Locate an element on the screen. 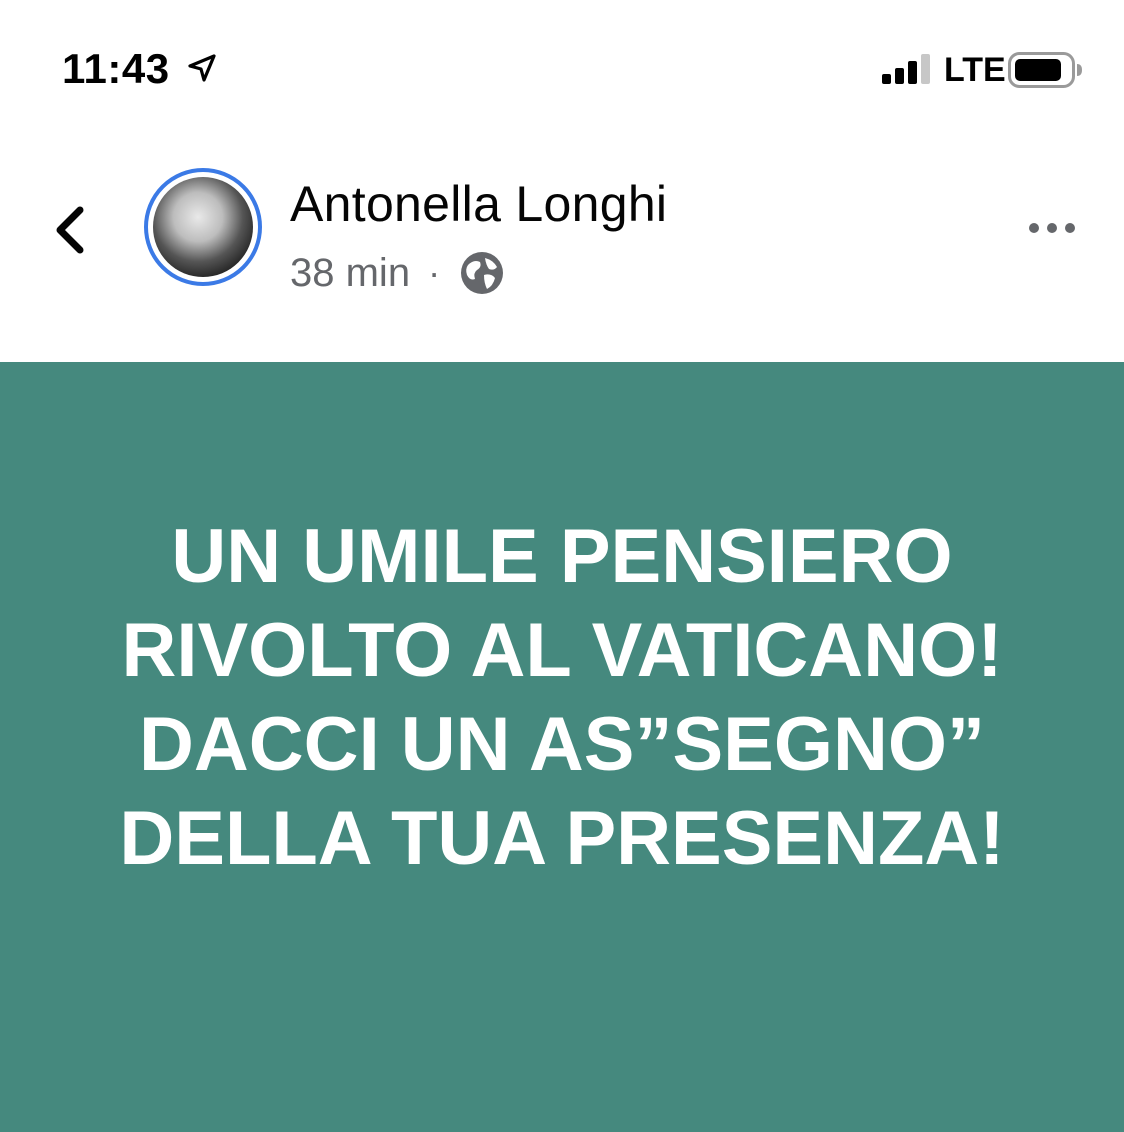 This screenshot has width=1124, height=1132. globe-icon is located at coordinates (482, 273).